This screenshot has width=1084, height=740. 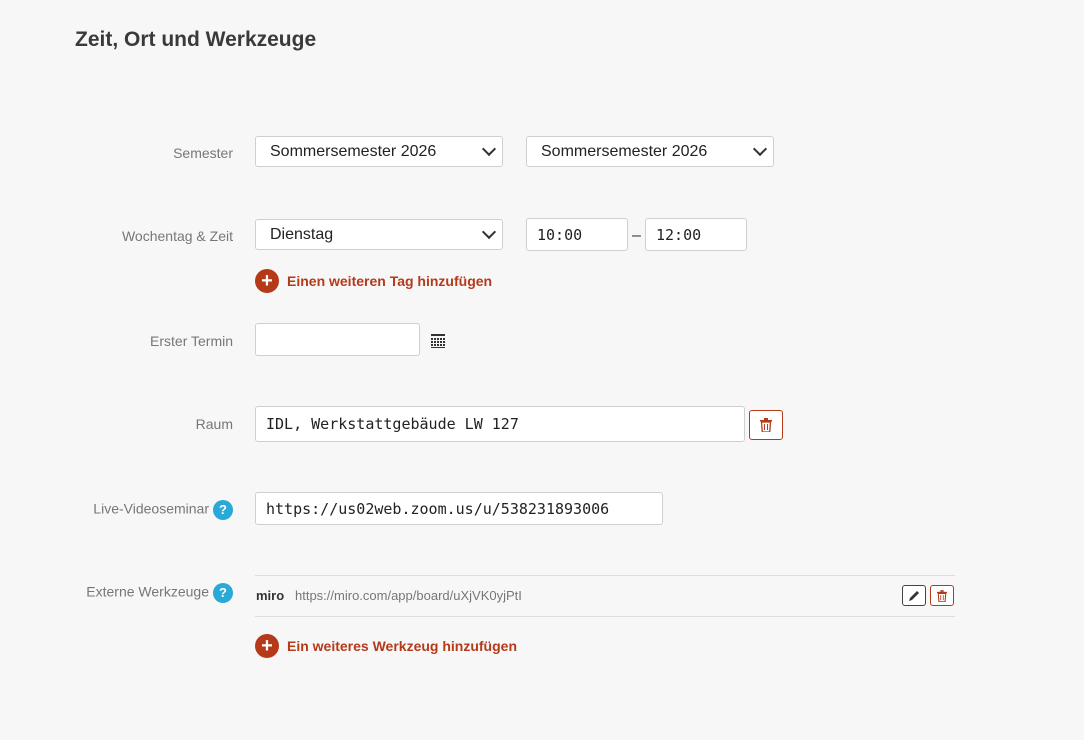 I want to click on tools-label-row: Externe Werkzeuge?, so click(x=159, y=593).